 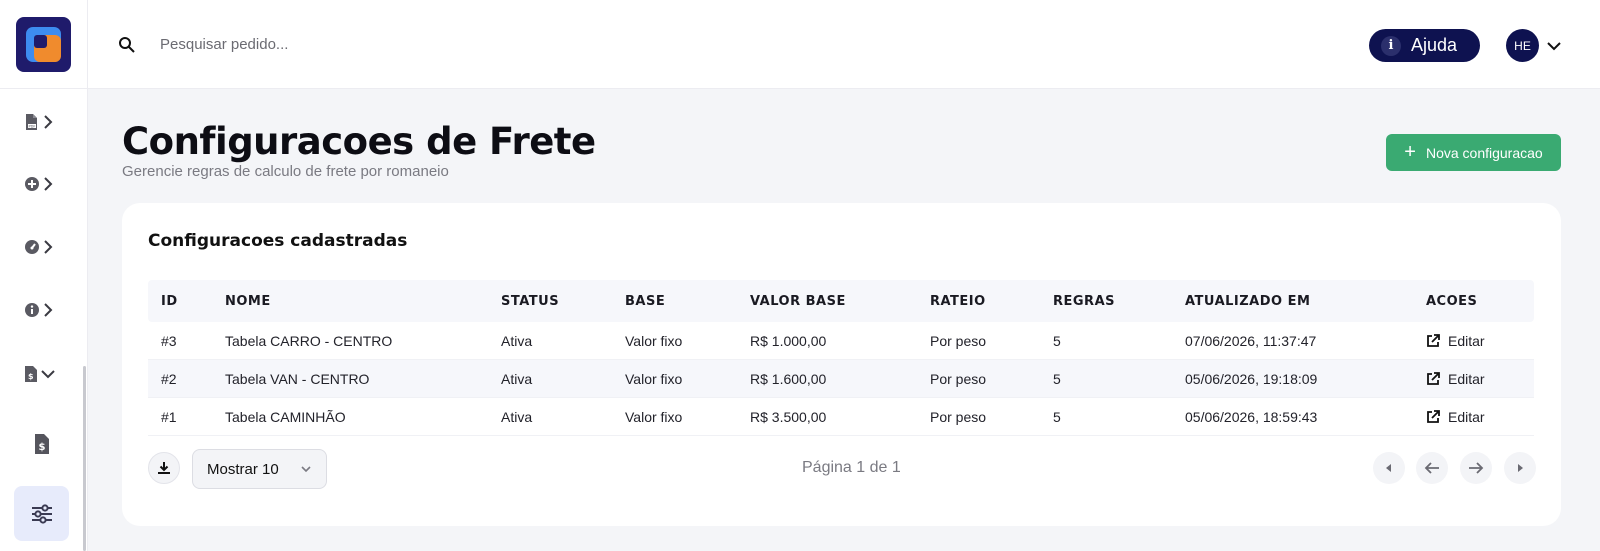 I want to click on new-configuration-label: Nova configuracao, so click(x=1484, y=152).